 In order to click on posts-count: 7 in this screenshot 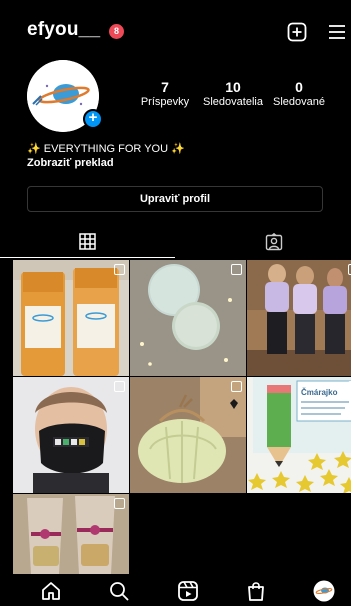, I will do `click(165, 87)`.